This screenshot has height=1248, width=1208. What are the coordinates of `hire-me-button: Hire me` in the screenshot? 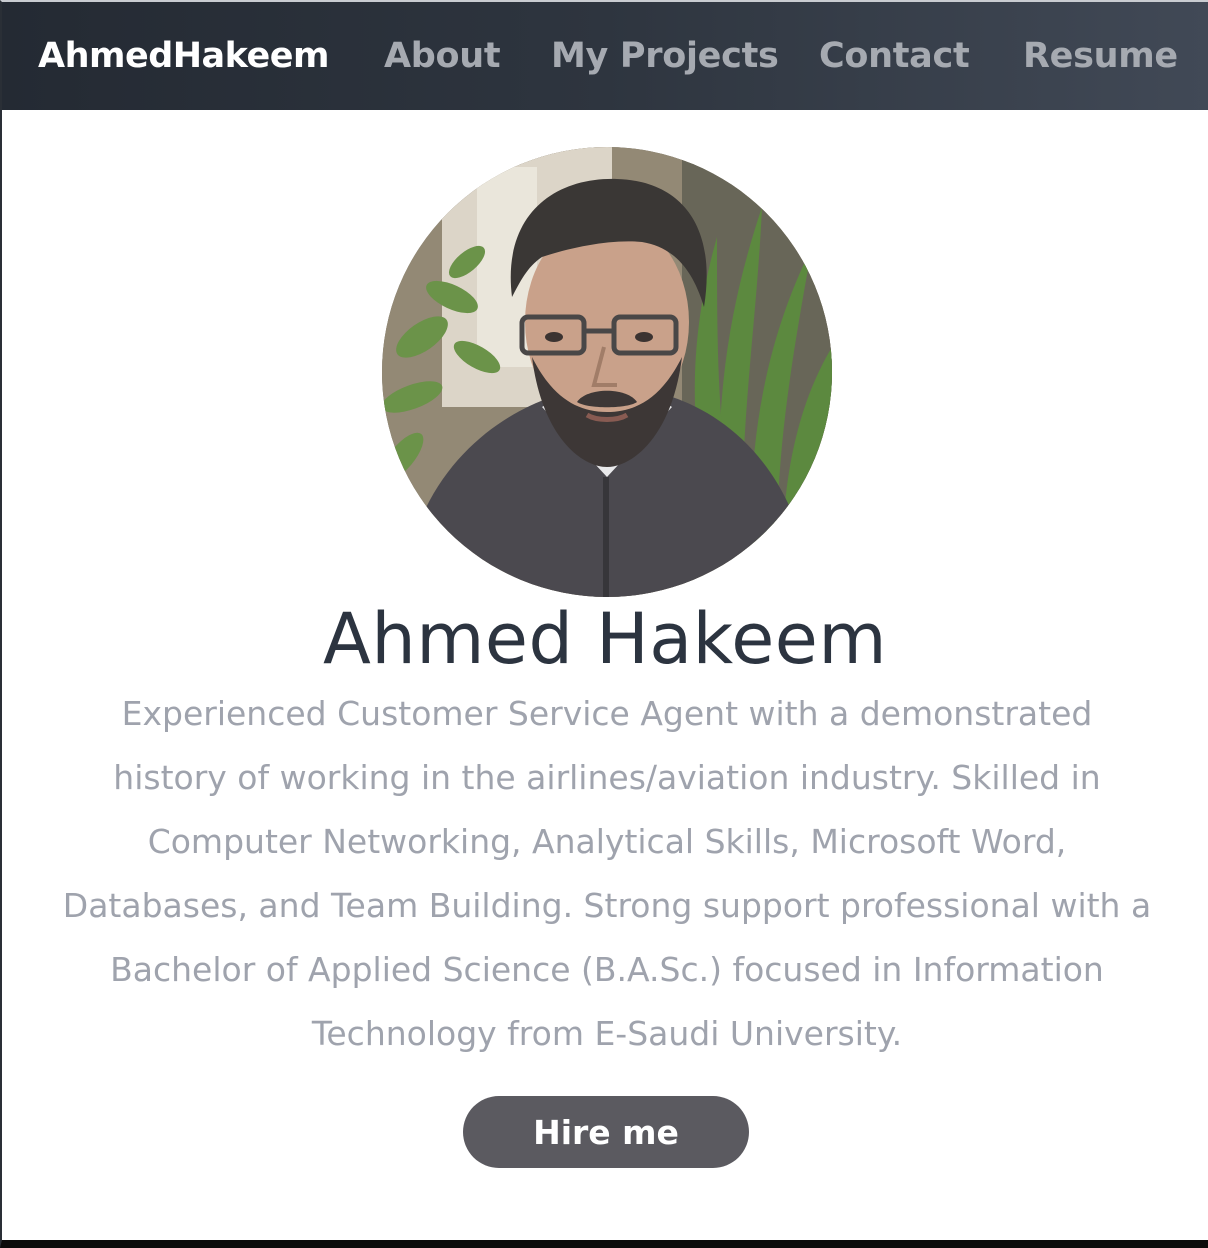 It's located at (606, 1132).